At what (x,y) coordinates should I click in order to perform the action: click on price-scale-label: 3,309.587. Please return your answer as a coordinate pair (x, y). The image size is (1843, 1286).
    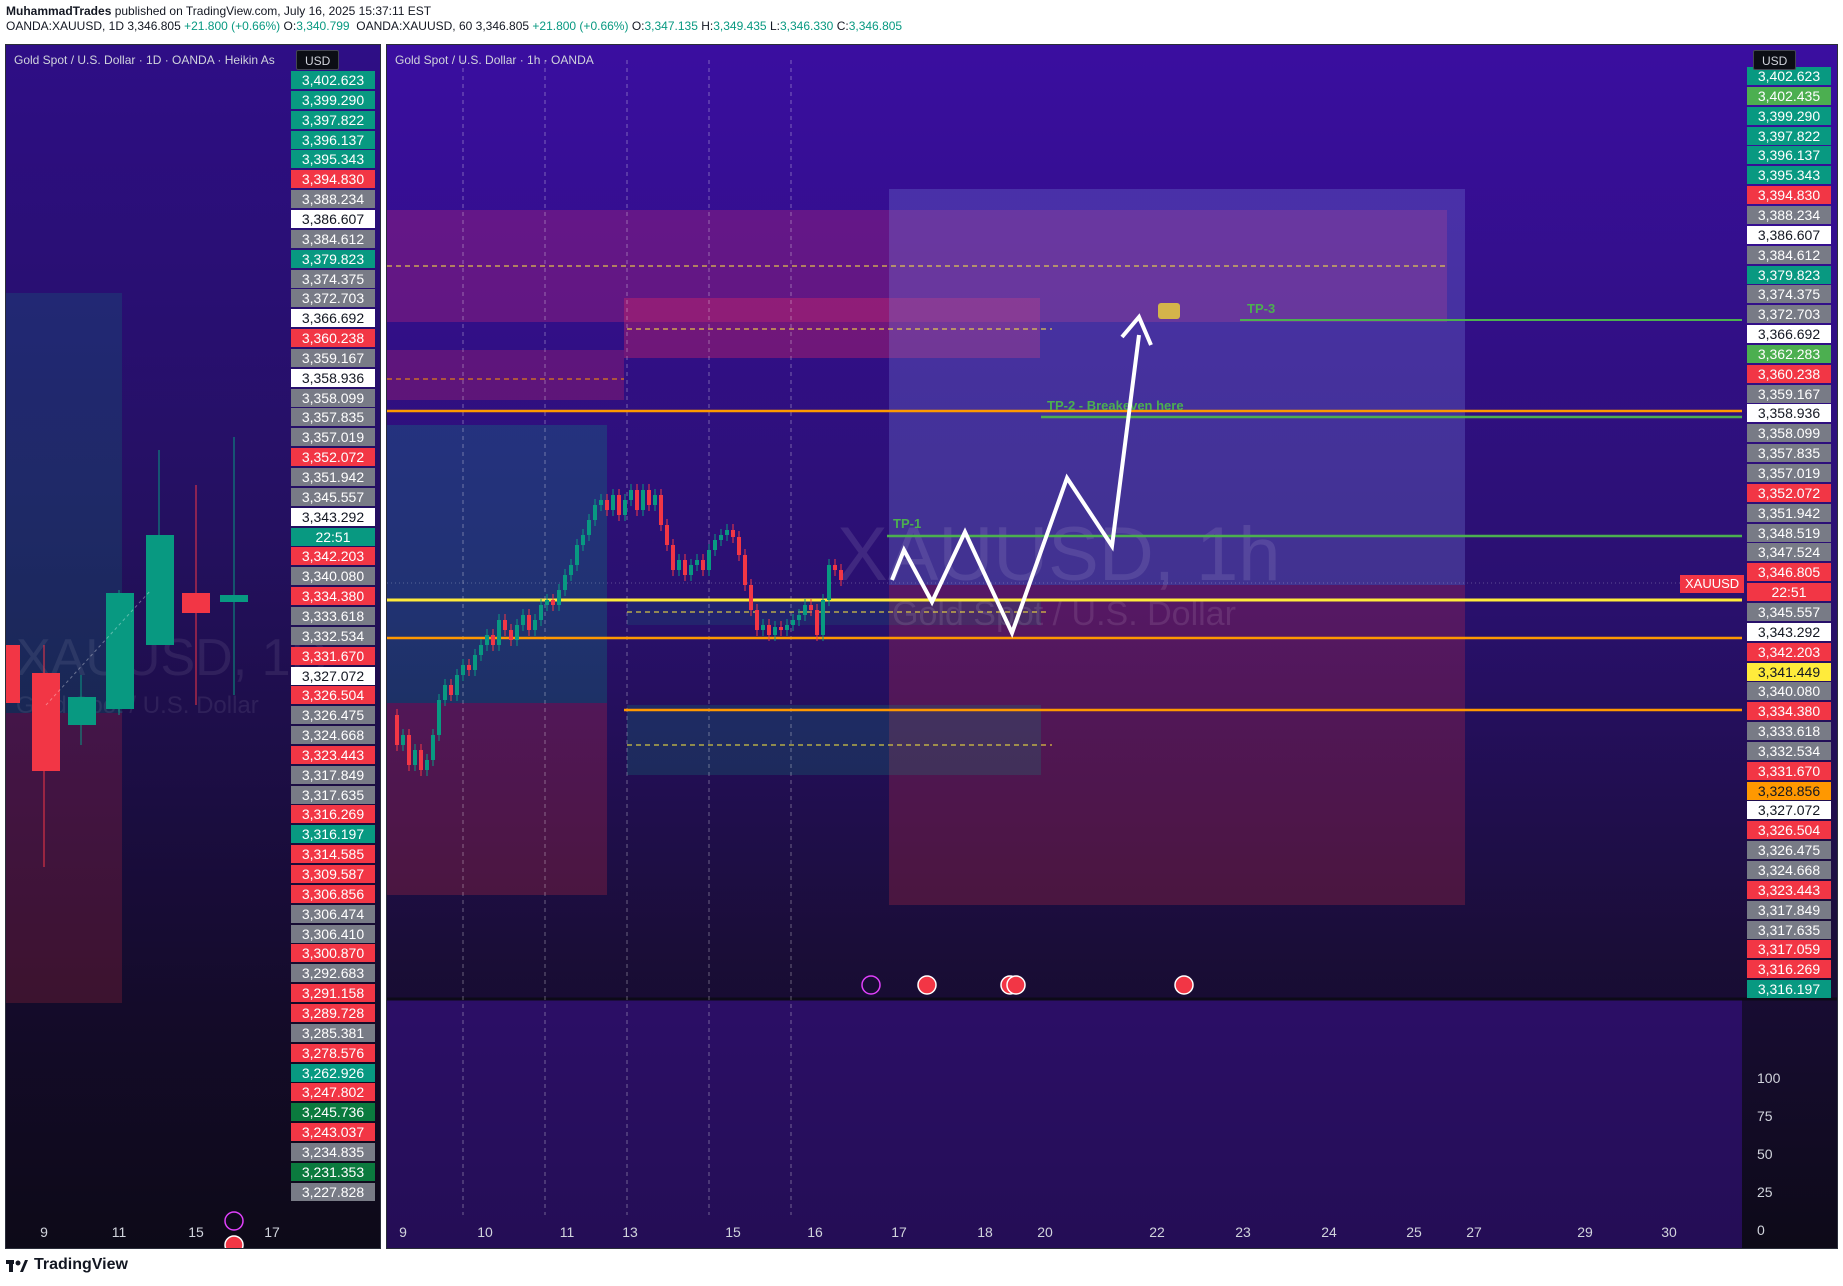
    Looking at the image, I should click on (333, 874).